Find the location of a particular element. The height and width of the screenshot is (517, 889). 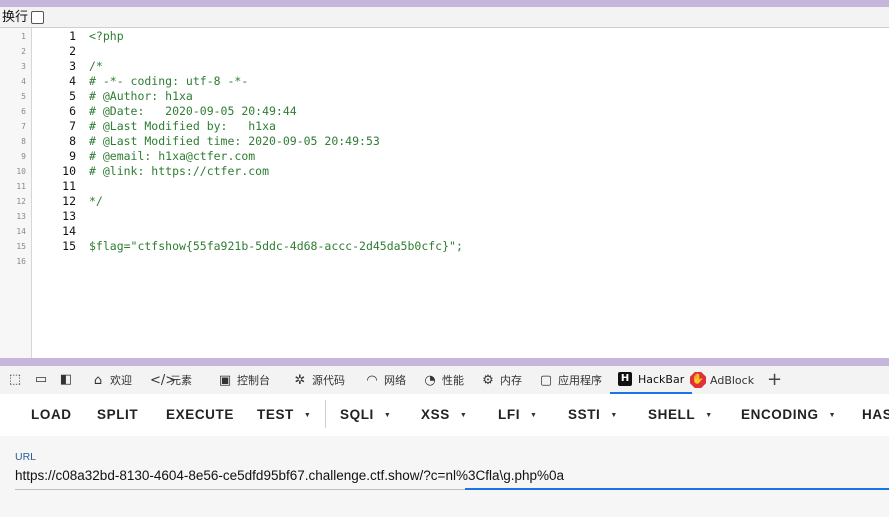

code-line-number: 8 is located at coordinates (72, 141).